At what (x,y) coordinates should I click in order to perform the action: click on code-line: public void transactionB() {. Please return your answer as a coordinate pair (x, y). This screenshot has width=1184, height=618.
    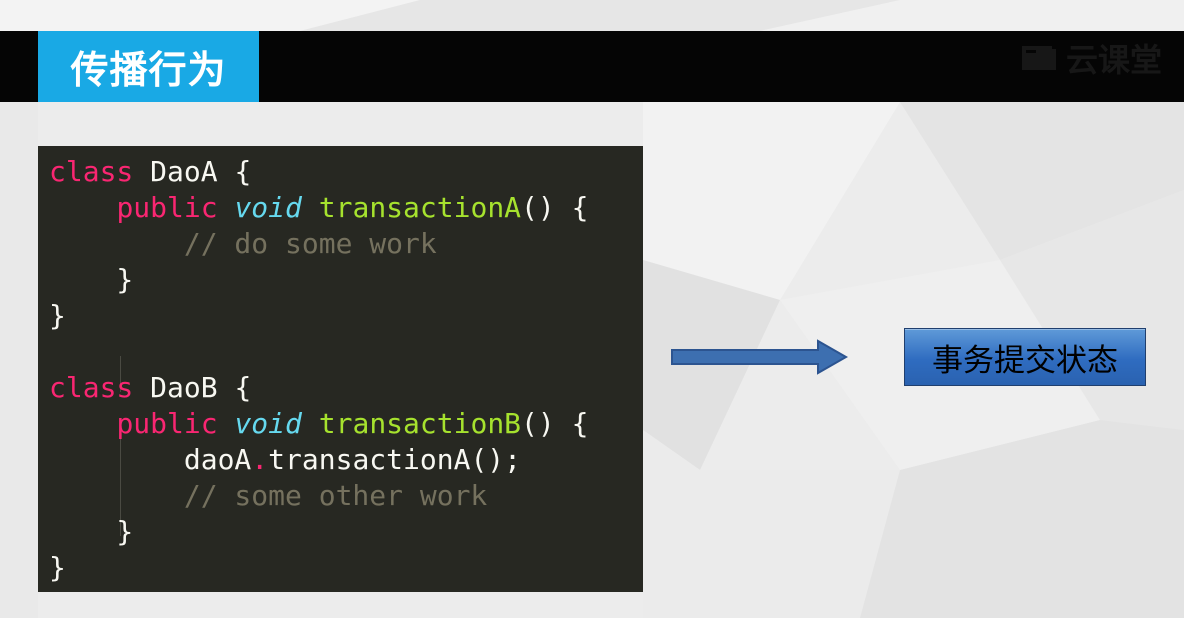
    Looking at the image, I should click on (318, 424).